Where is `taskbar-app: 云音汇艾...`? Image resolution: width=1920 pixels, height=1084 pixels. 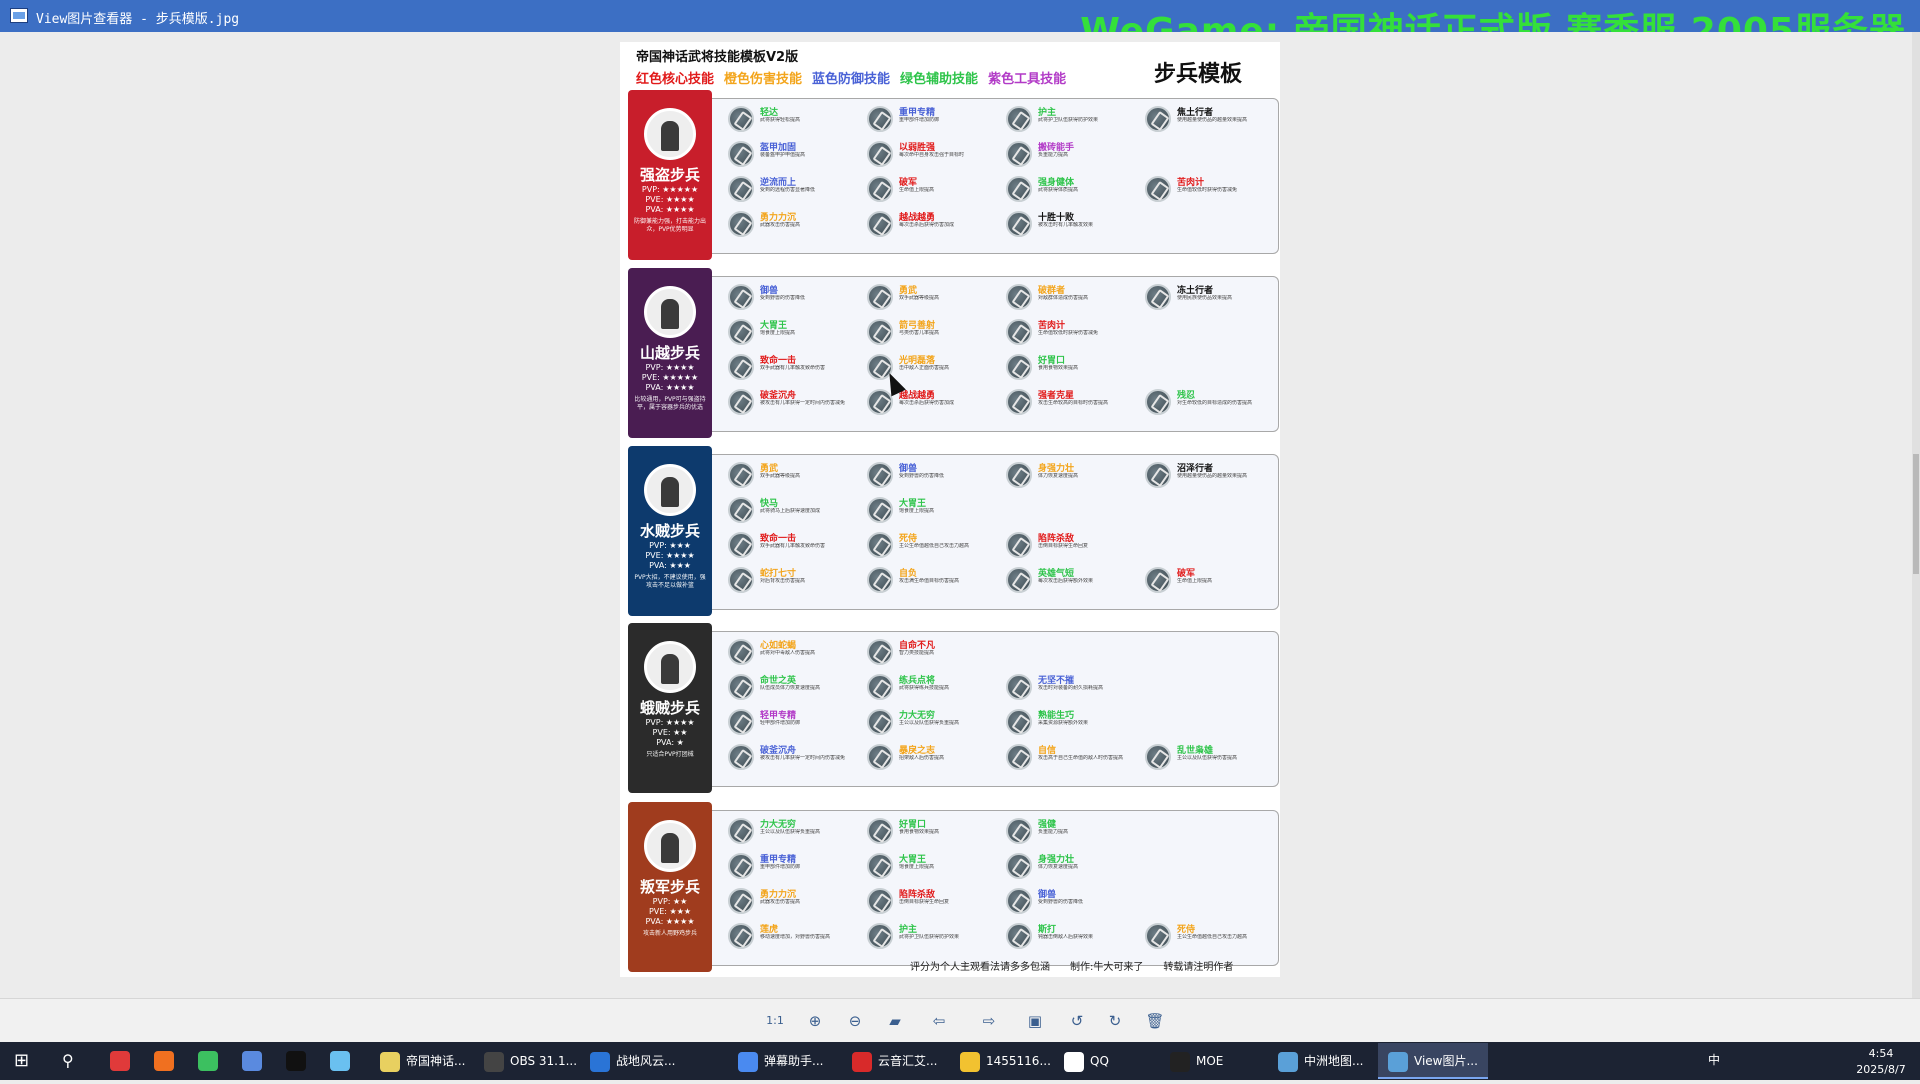
taskbar-app: 云音汇艾... is located at coordinates (894, 1061).